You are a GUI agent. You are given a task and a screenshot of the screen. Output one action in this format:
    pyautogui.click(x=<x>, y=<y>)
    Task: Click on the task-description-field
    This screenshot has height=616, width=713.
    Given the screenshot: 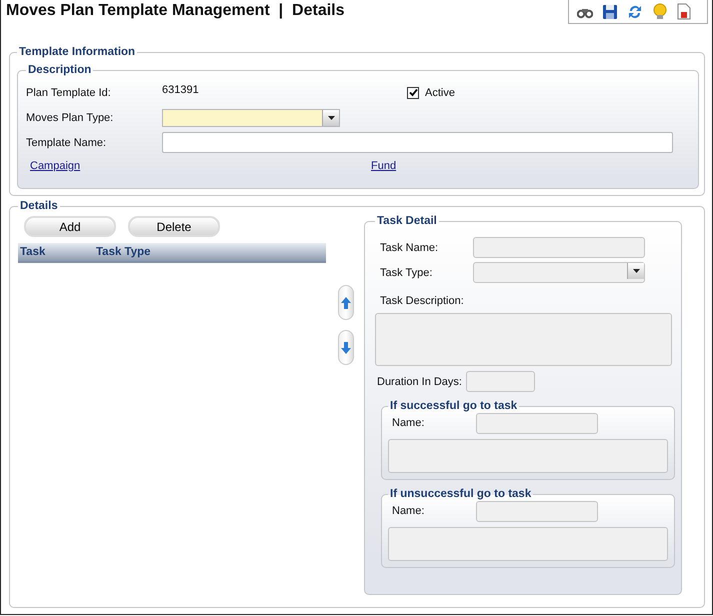 What is the action you would take?
    pyautogui.click(x=523, y=339)
    